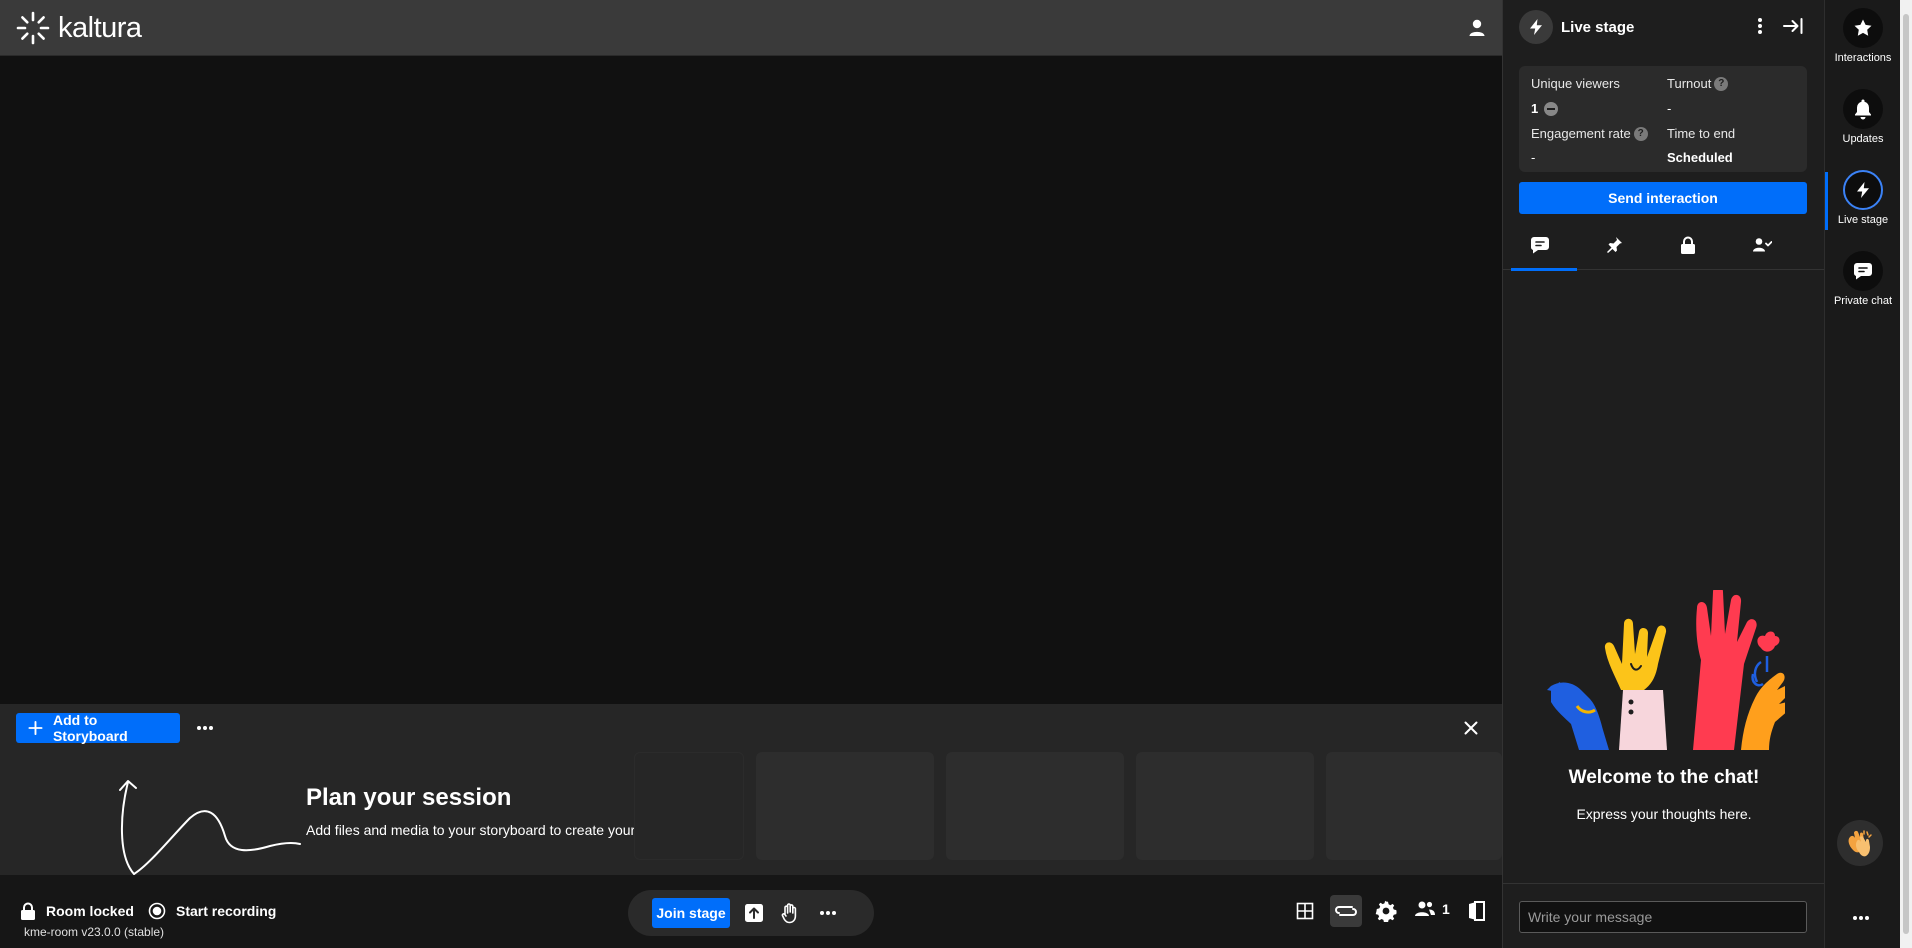 The height and width of the screenshot is (948, 1912). What do you see at coordinates (1863, 139) in the screenshot?
I see `rail-item-label: Updates` at bounding box center [1863, 139].